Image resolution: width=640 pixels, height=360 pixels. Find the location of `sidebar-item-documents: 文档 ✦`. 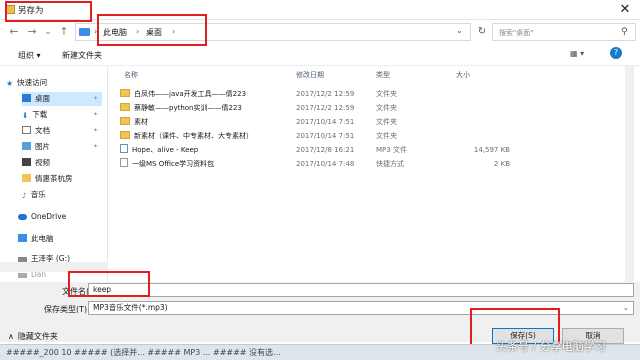

sidebar-item-documents: 文档 ✦ is located at coordinates (62, 131).